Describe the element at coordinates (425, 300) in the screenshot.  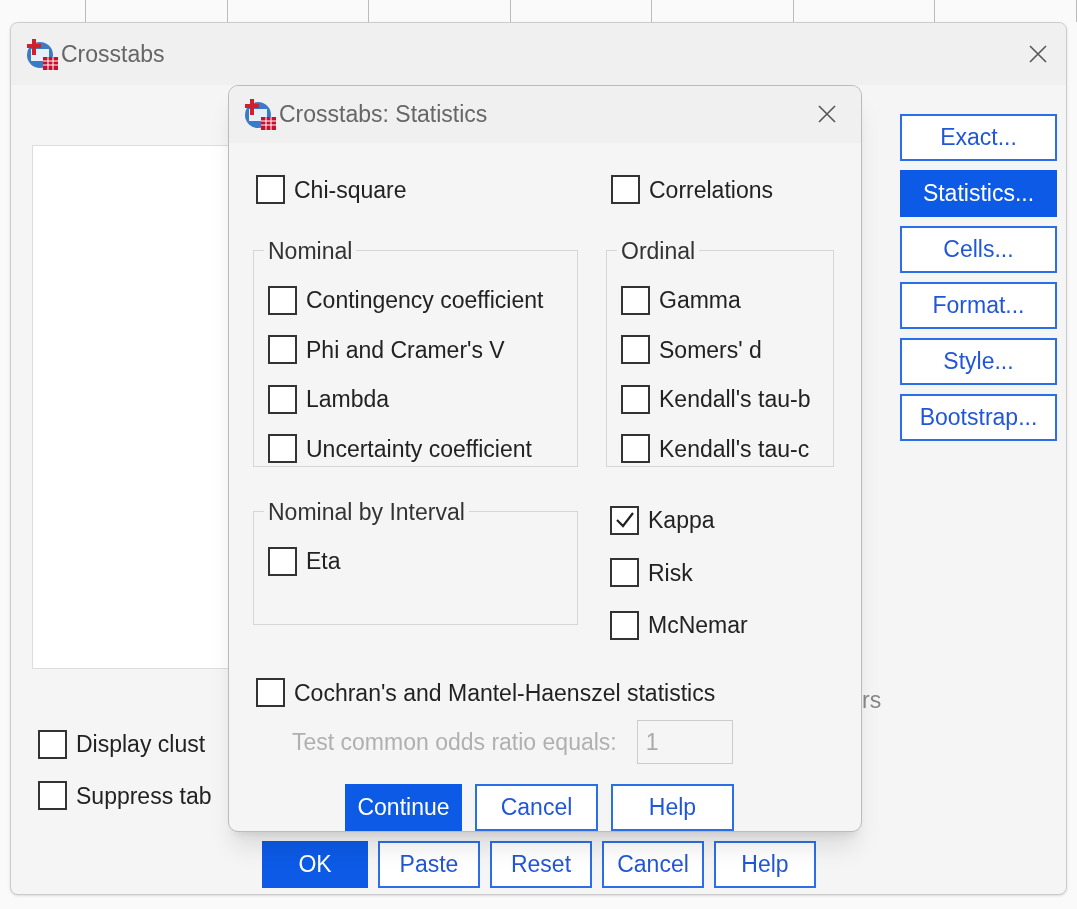
I see `checkbox-label: Contingency coefficient` at that location.